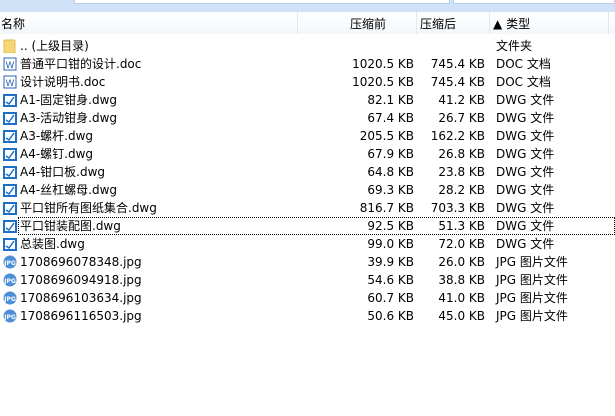 The image size is (615, 416). What do you see at coordinates (390, 262) in the screenshot?
I see `size-before: 39.9 KB` at bounding box center [390, 262].